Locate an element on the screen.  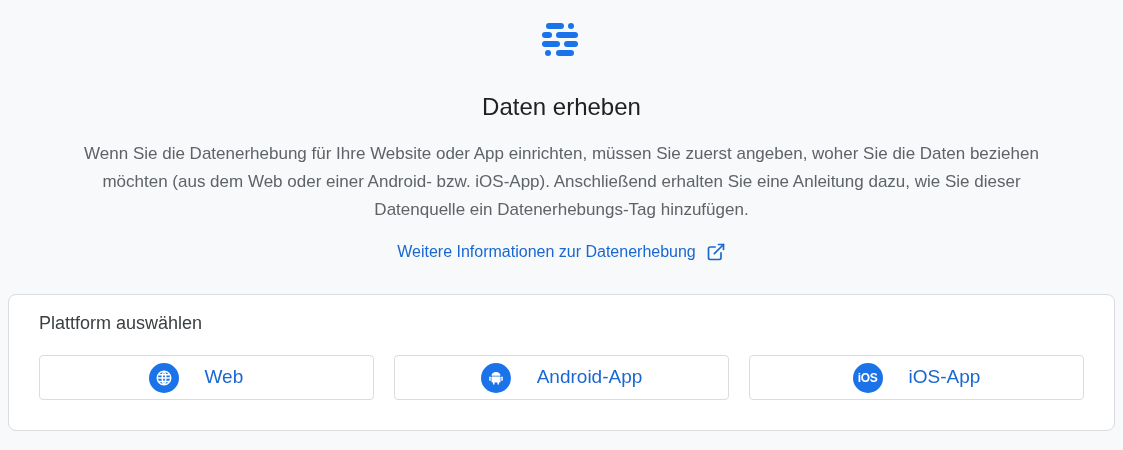
page-title: Daten erheben is located at coordinates (561, 107).